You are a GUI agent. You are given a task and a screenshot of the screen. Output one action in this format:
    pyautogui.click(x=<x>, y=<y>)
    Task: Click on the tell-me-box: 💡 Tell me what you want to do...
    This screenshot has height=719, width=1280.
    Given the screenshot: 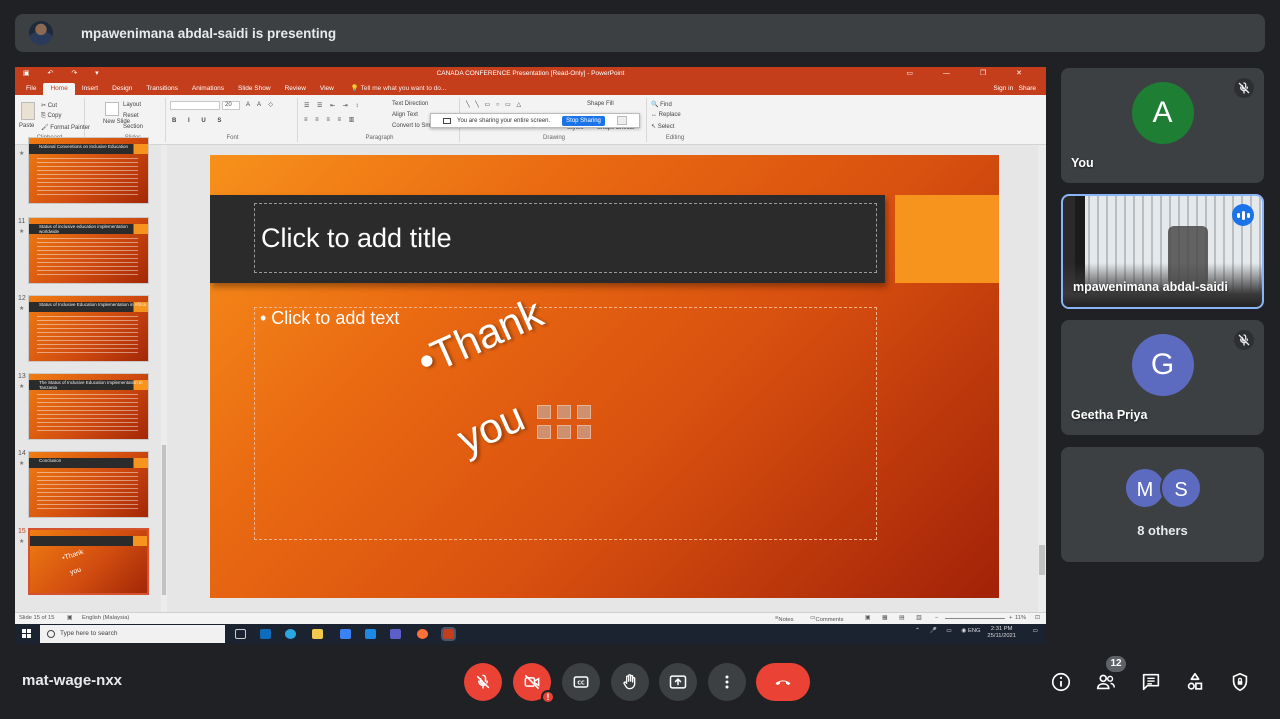 What is the action you would take?
    pyautogui.click(x=398, y=89)
    